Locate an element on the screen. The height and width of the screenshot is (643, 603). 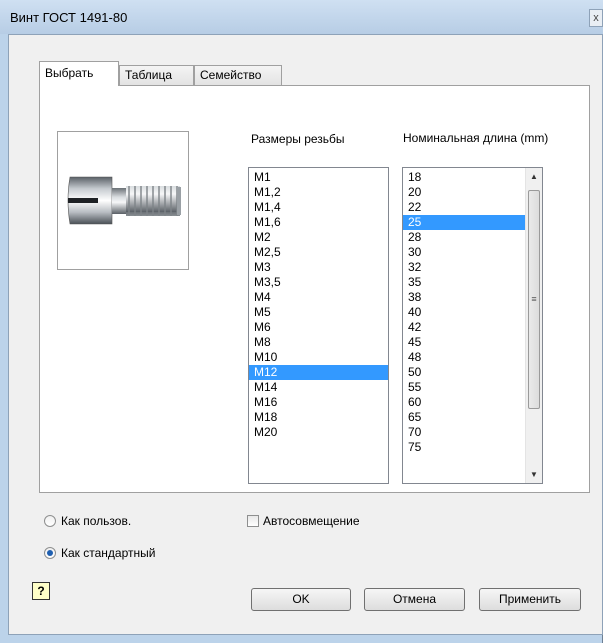
radio-as-standard-indicator is located at coordinates (50, 553).